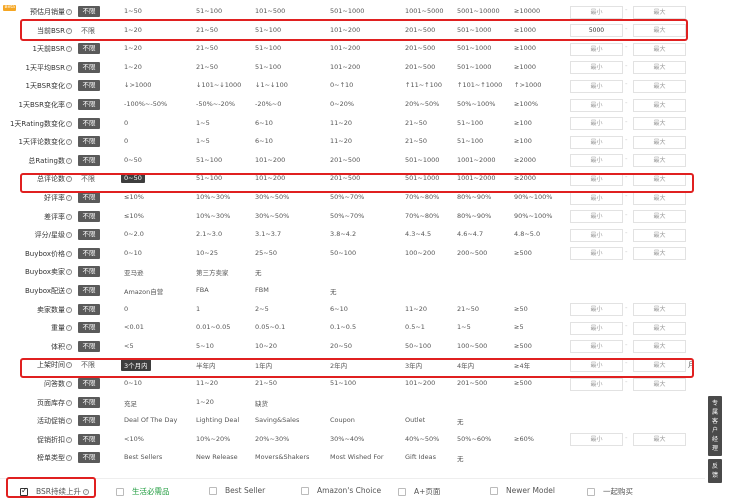 The image size is (750, 499). I want to click on range-option: 90%~100%, so click(533, 197).